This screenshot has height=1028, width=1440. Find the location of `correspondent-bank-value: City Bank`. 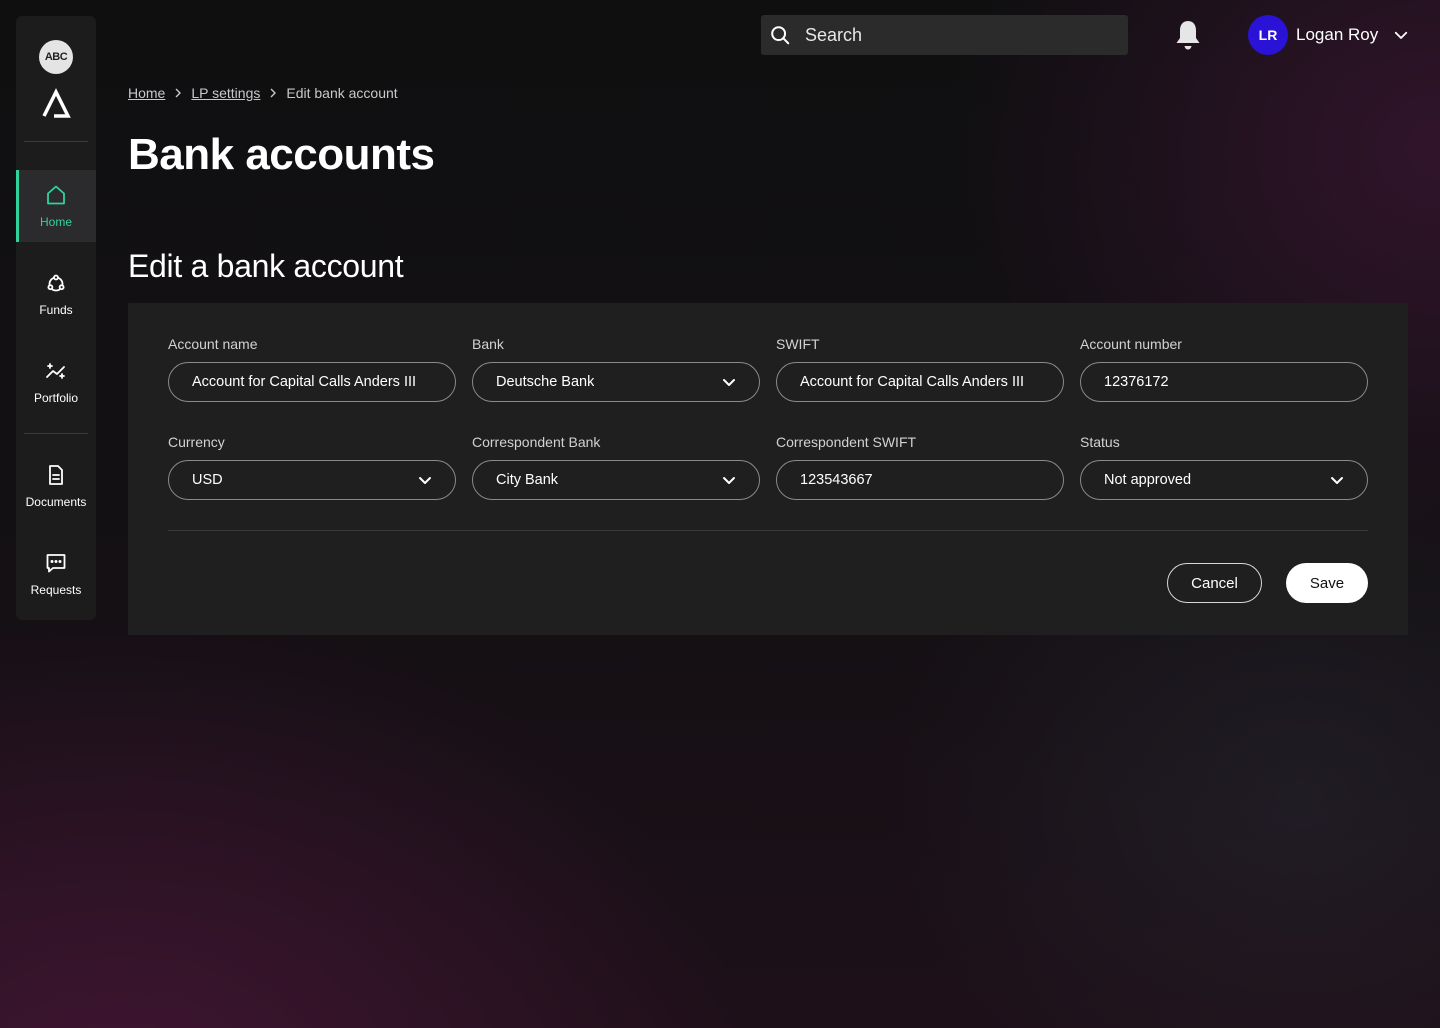

correspondent-bank-value: City Bank is located at coordinates (527, 480).